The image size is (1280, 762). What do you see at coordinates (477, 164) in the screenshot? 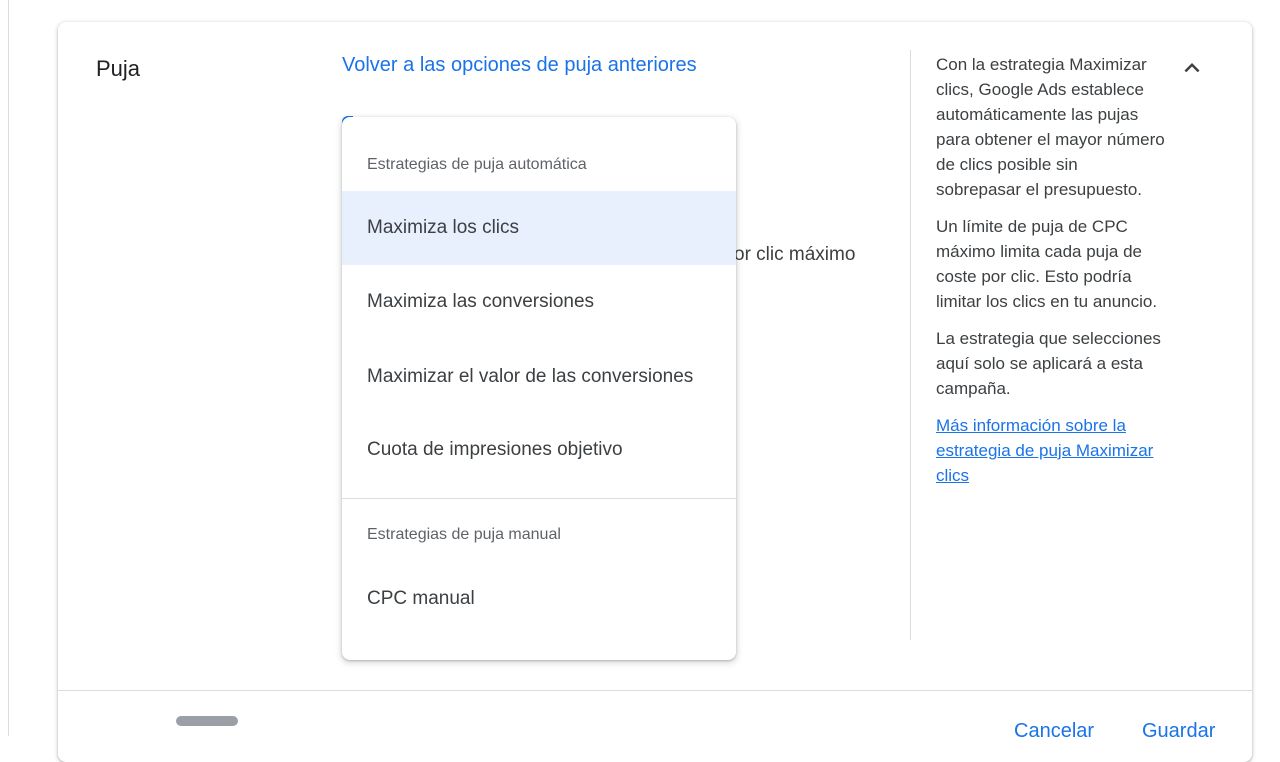
I see `automatic-strategies-group-label: Estrategias de puja automática` at bounding box center [477, 164].